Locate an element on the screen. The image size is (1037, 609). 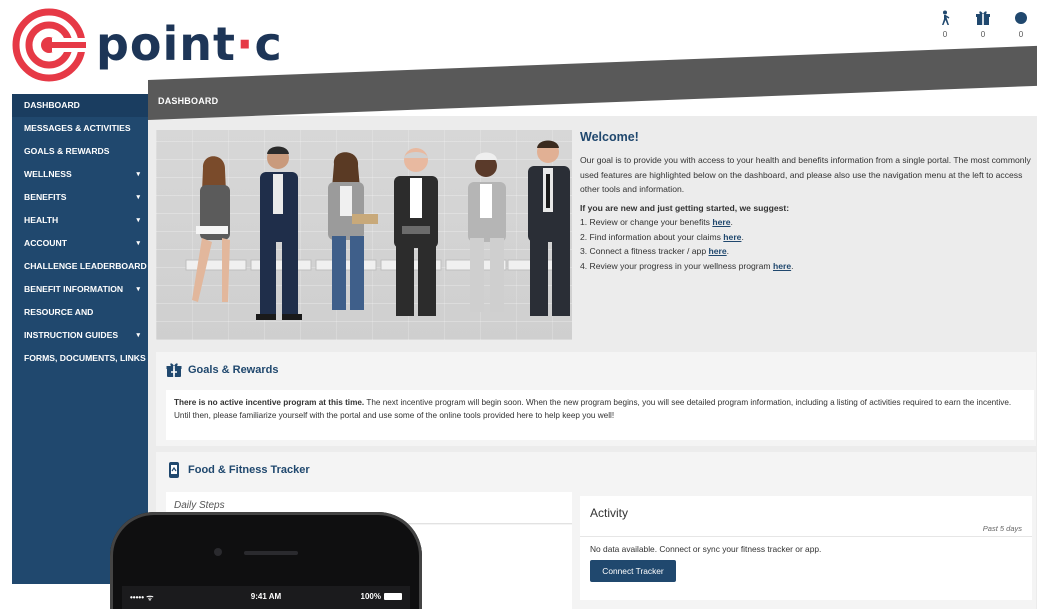
notification-count: 0 is located at coordinates (1021, 34).